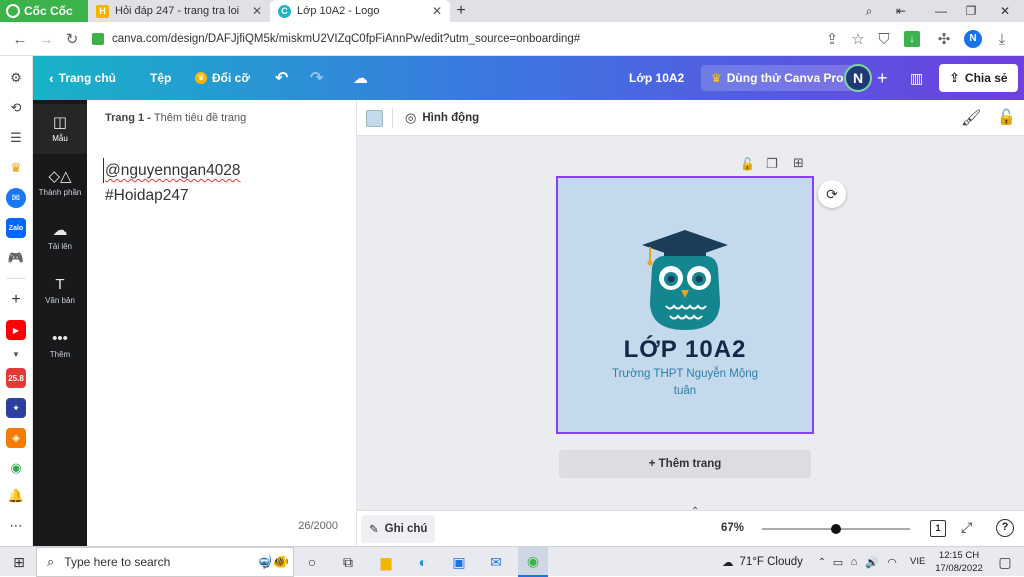 The height and width of the screenshot is (577, 1024). Describe the element at coordinates (60, 291) in the screenshot. I see `rail-item-text: T Văn bản` at that location.